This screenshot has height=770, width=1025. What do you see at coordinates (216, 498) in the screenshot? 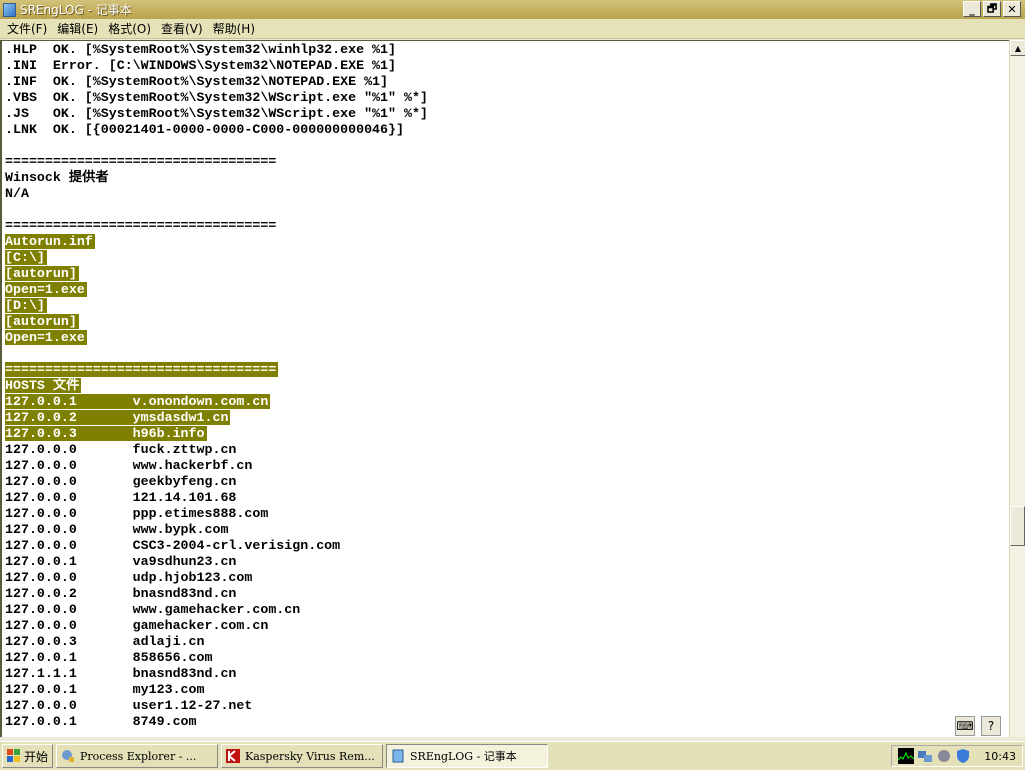
I see `text-line: 127.0.0.0 121.14.101.68` at bounding box center [216, 498].